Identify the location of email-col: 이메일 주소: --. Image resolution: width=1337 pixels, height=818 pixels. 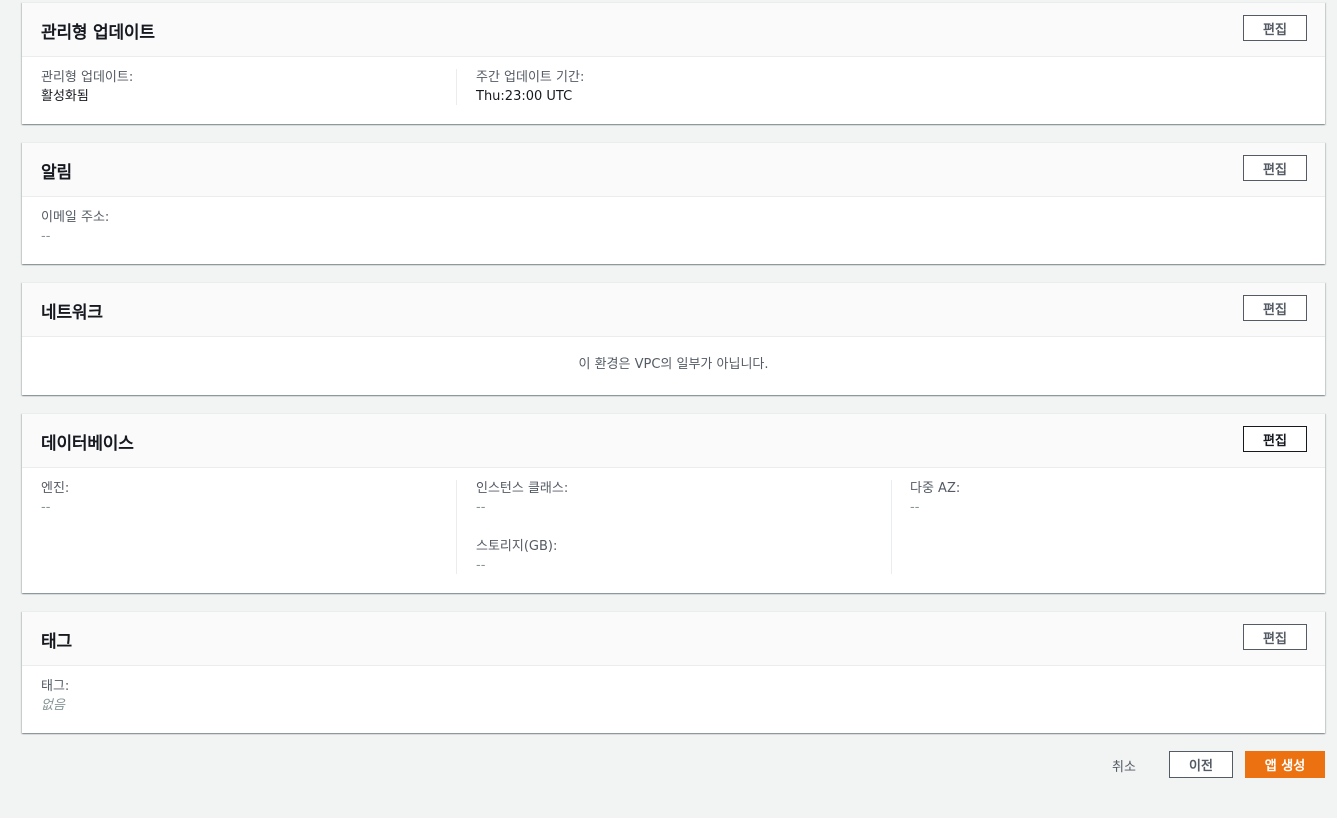
(248, 227).